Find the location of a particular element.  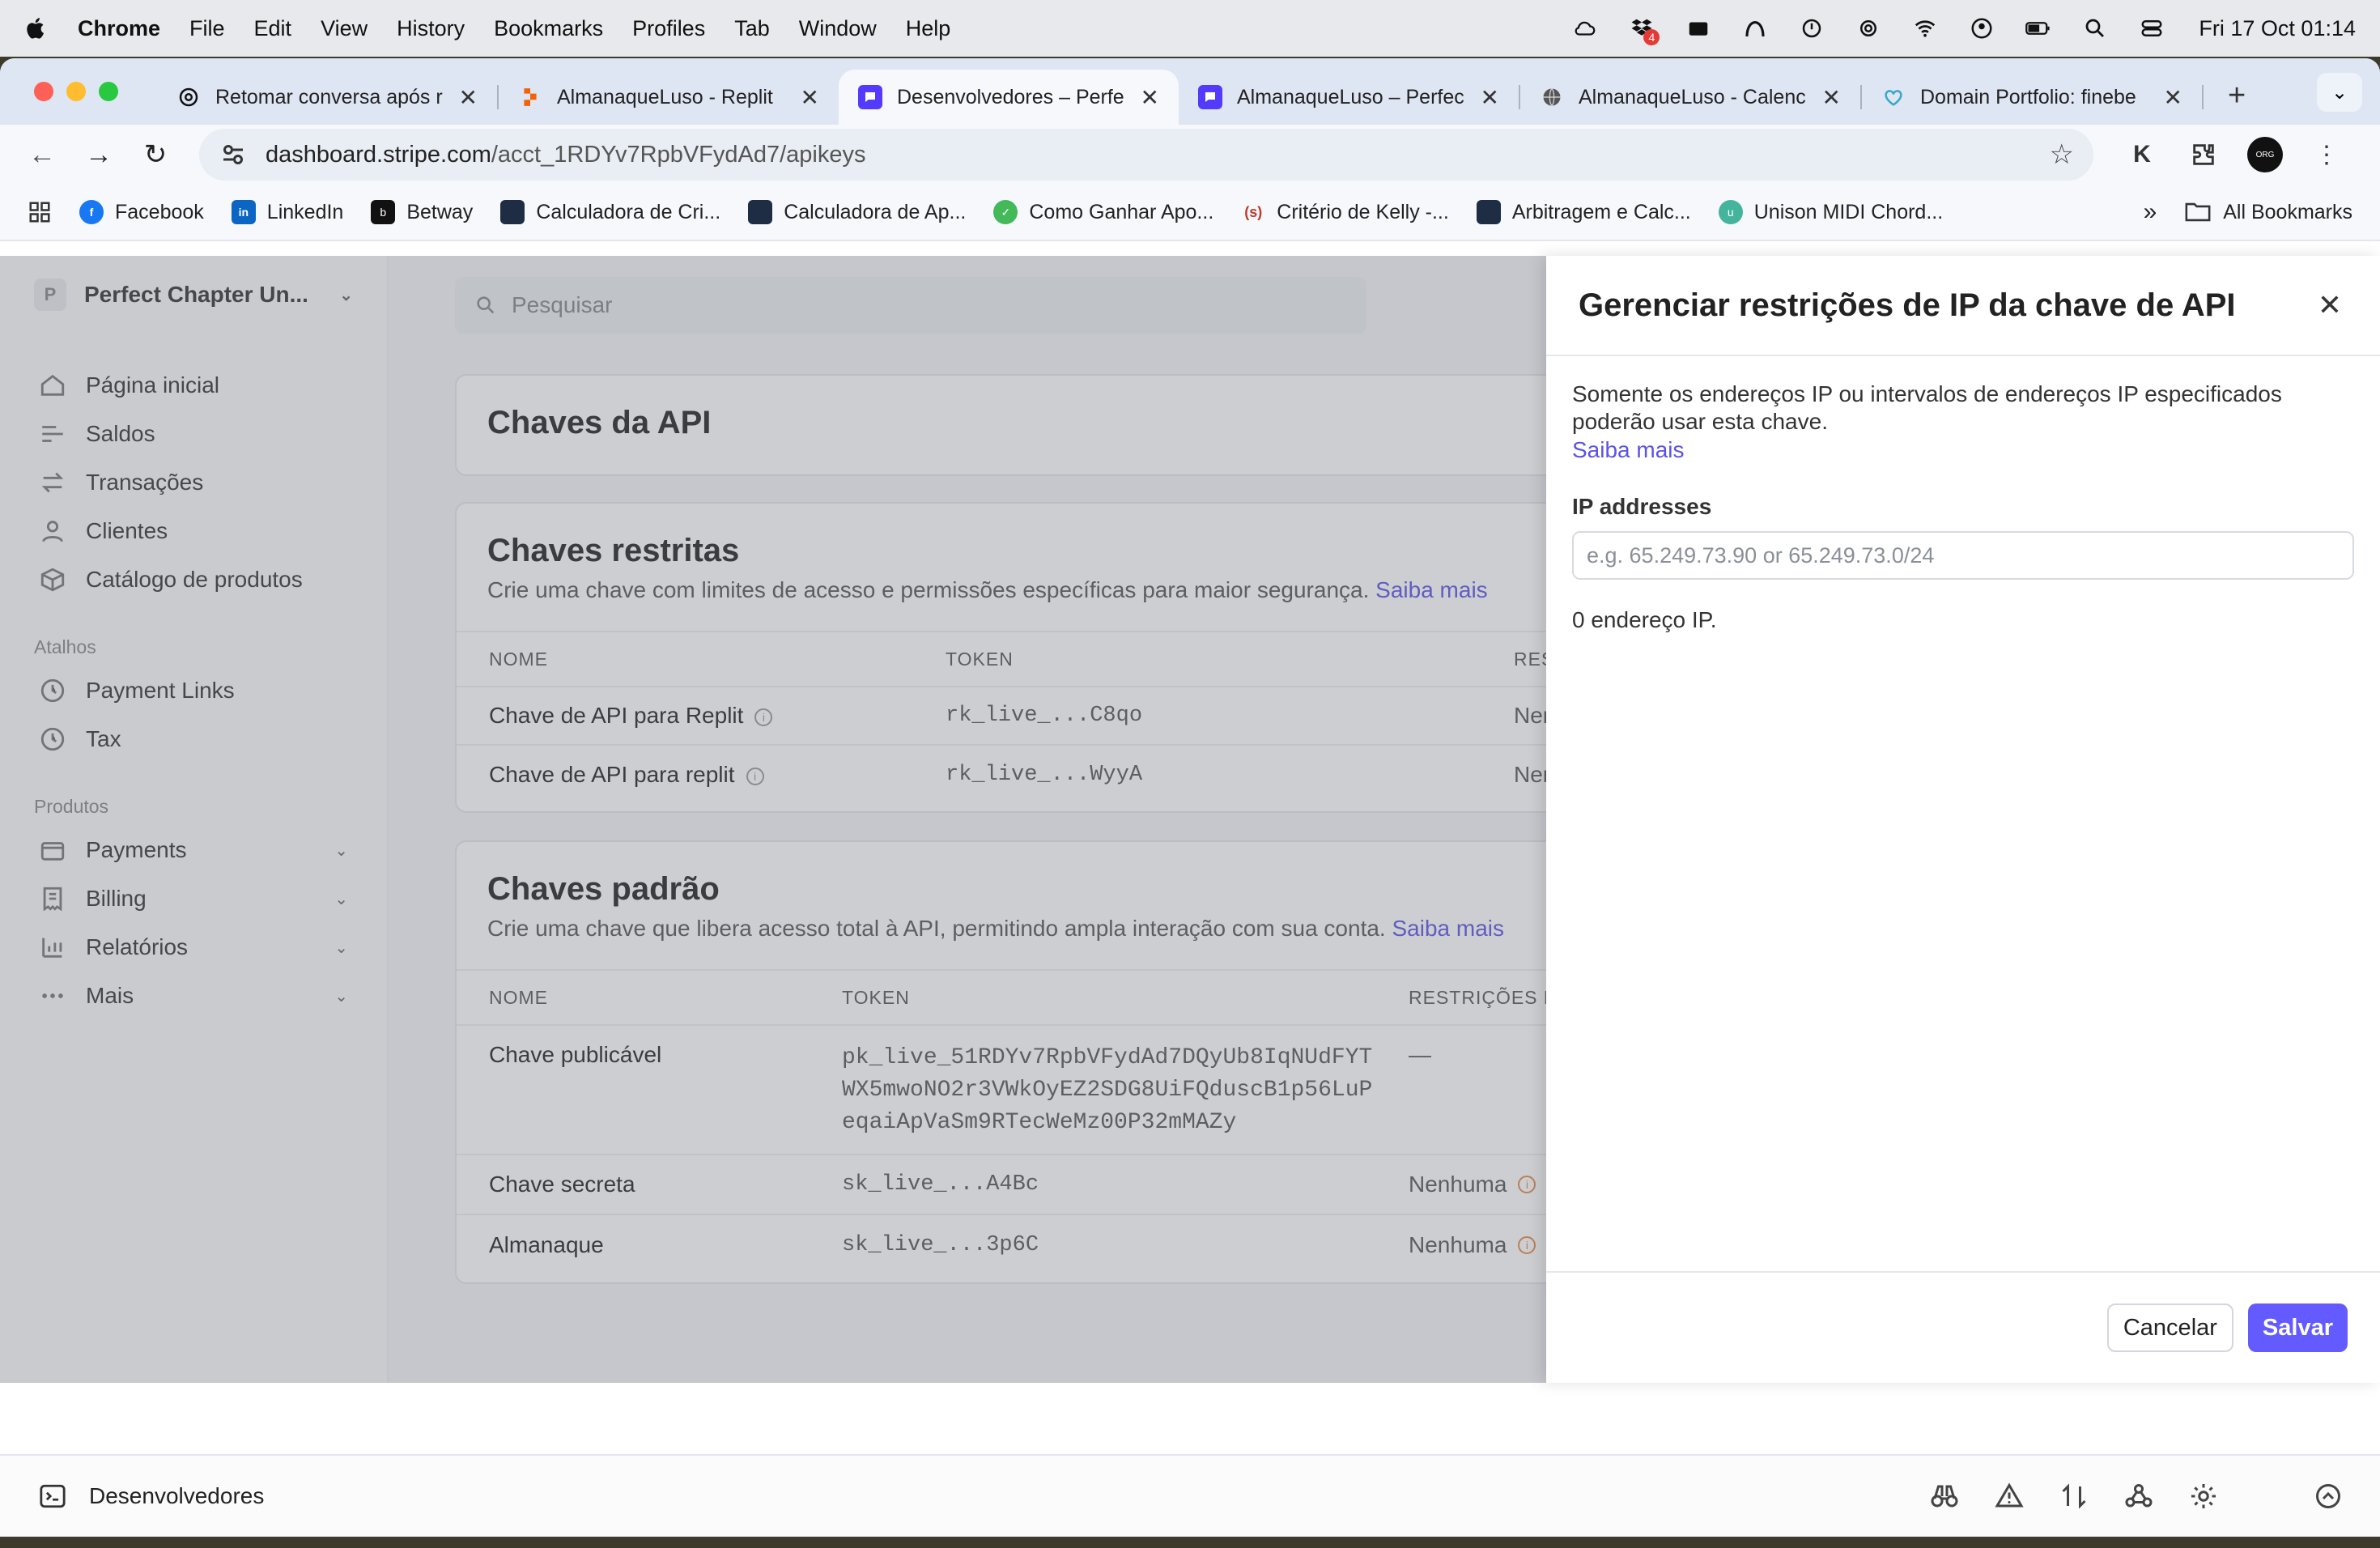

all-bookmarks: All Bookmarks is located at coordinates (2268, 212).